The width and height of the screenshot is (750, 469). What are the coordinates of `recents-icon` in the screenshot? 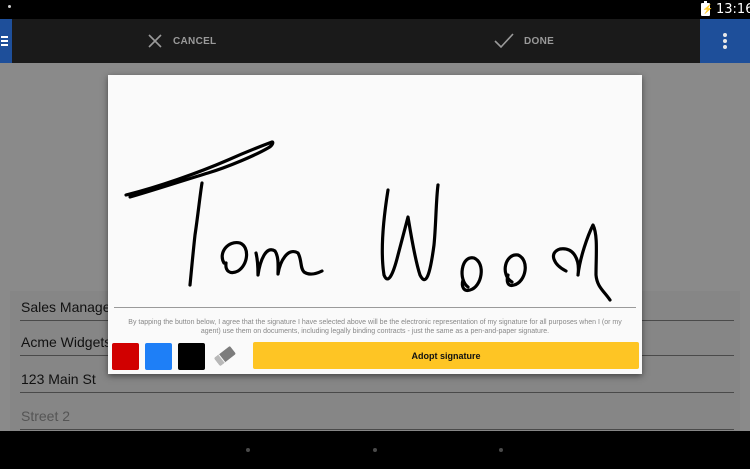 It's located at (501, 450).